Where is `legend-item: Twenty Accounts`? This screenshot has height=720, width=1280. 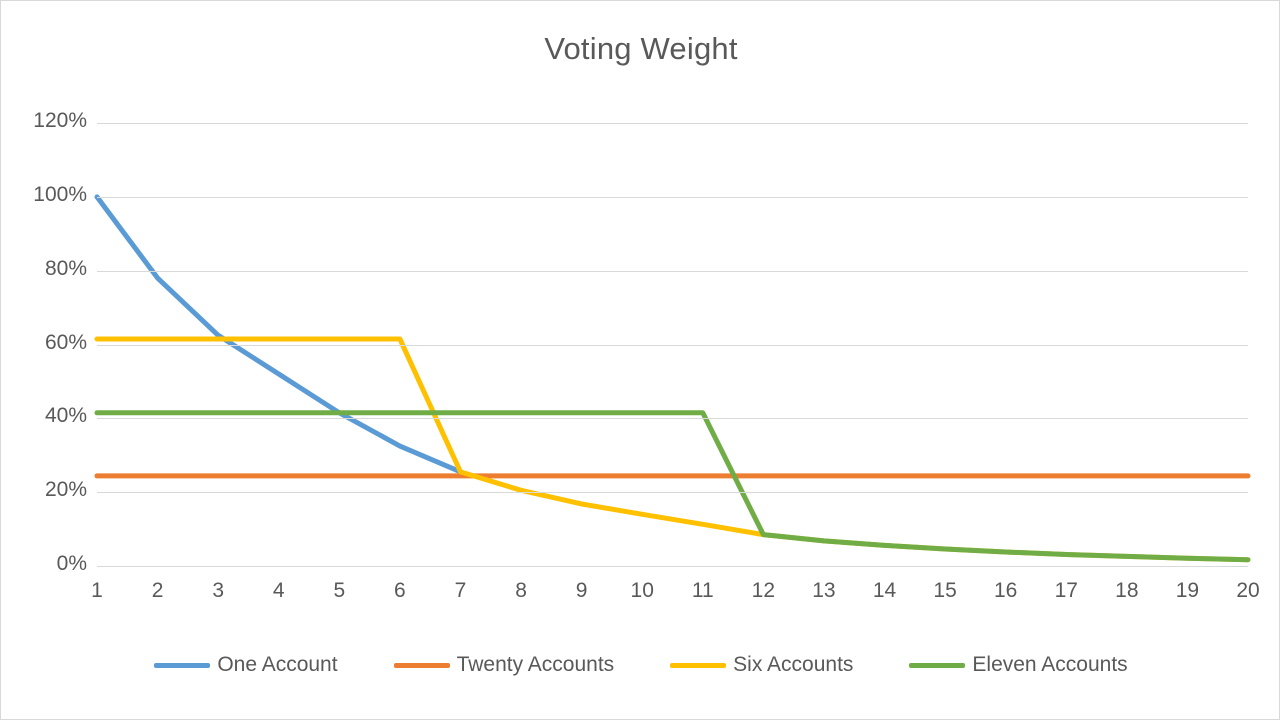 legend-item: Twenty Accounts is located at coordinates (504, 665).